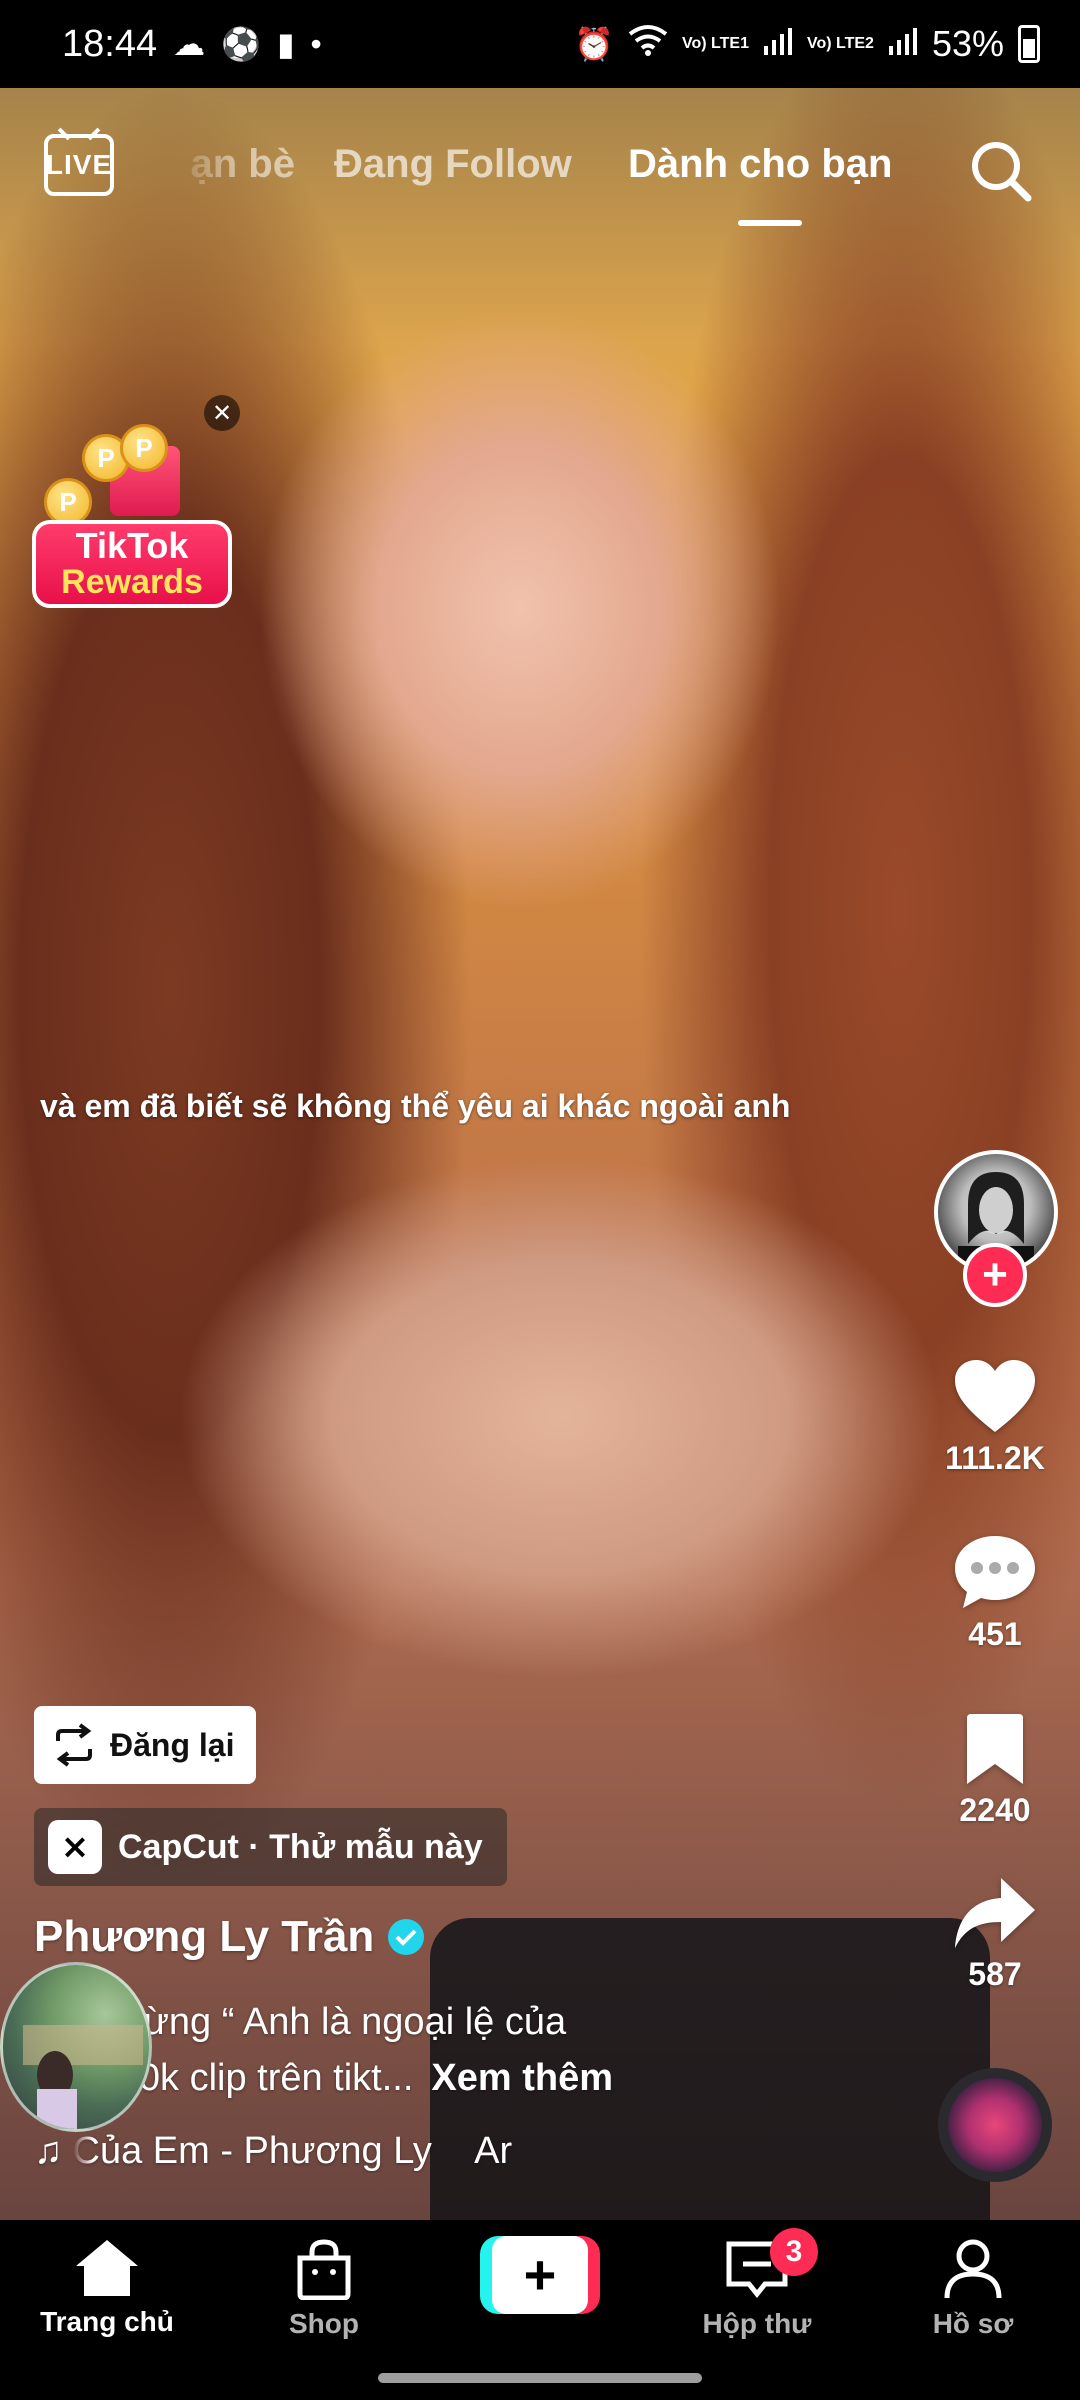 This screenshot has height=2400, width=1080. Describe the element at coordinates (1029, 44) in the screenshot. I see `battery-icon` at that location.